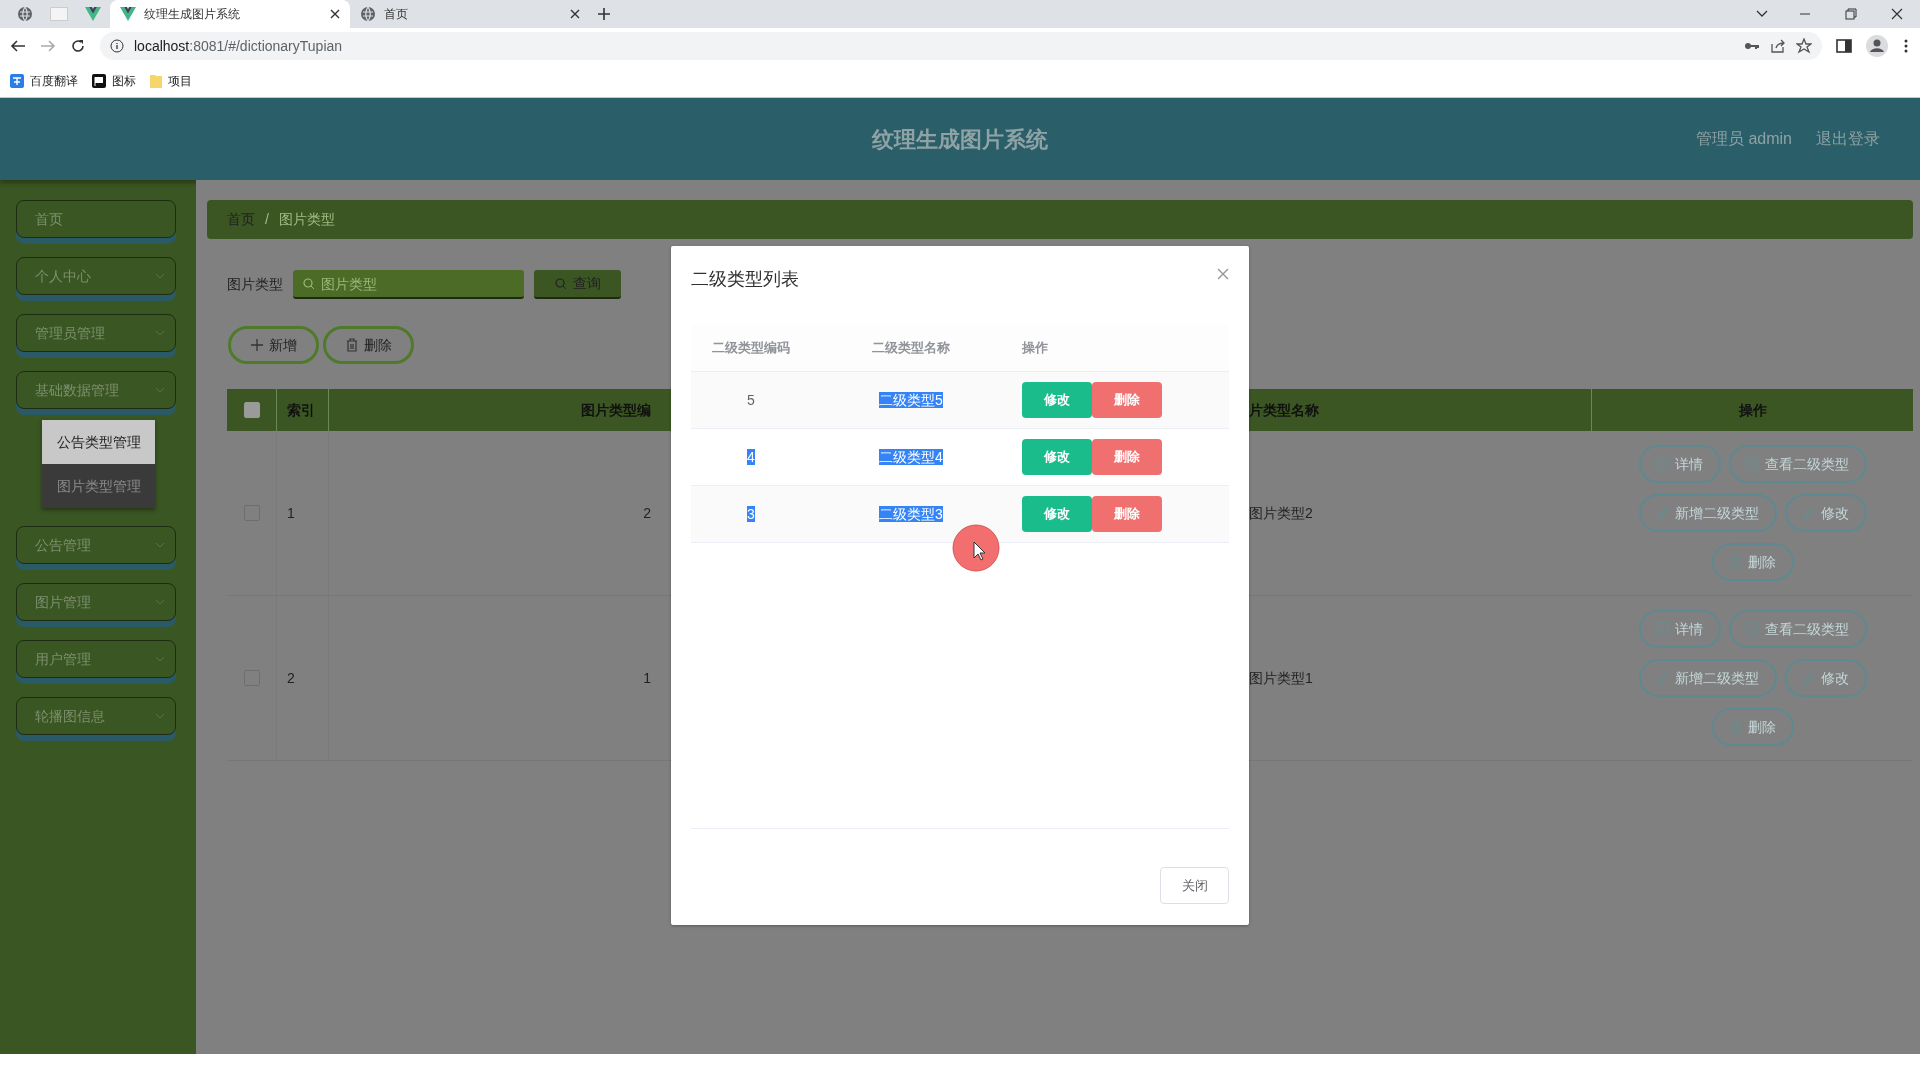  Describe the element at coordinates (1906, 46) in the screenshot. I see `more-icon` at that location.